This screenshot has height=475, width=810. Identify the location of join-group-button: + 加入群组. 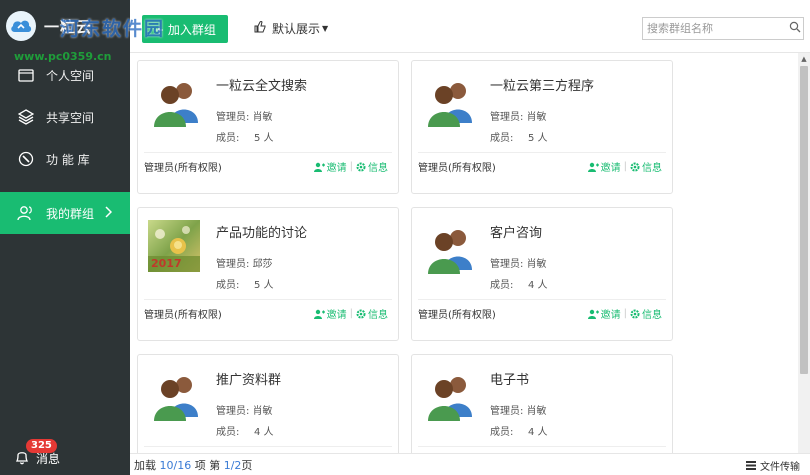
(185, 29).